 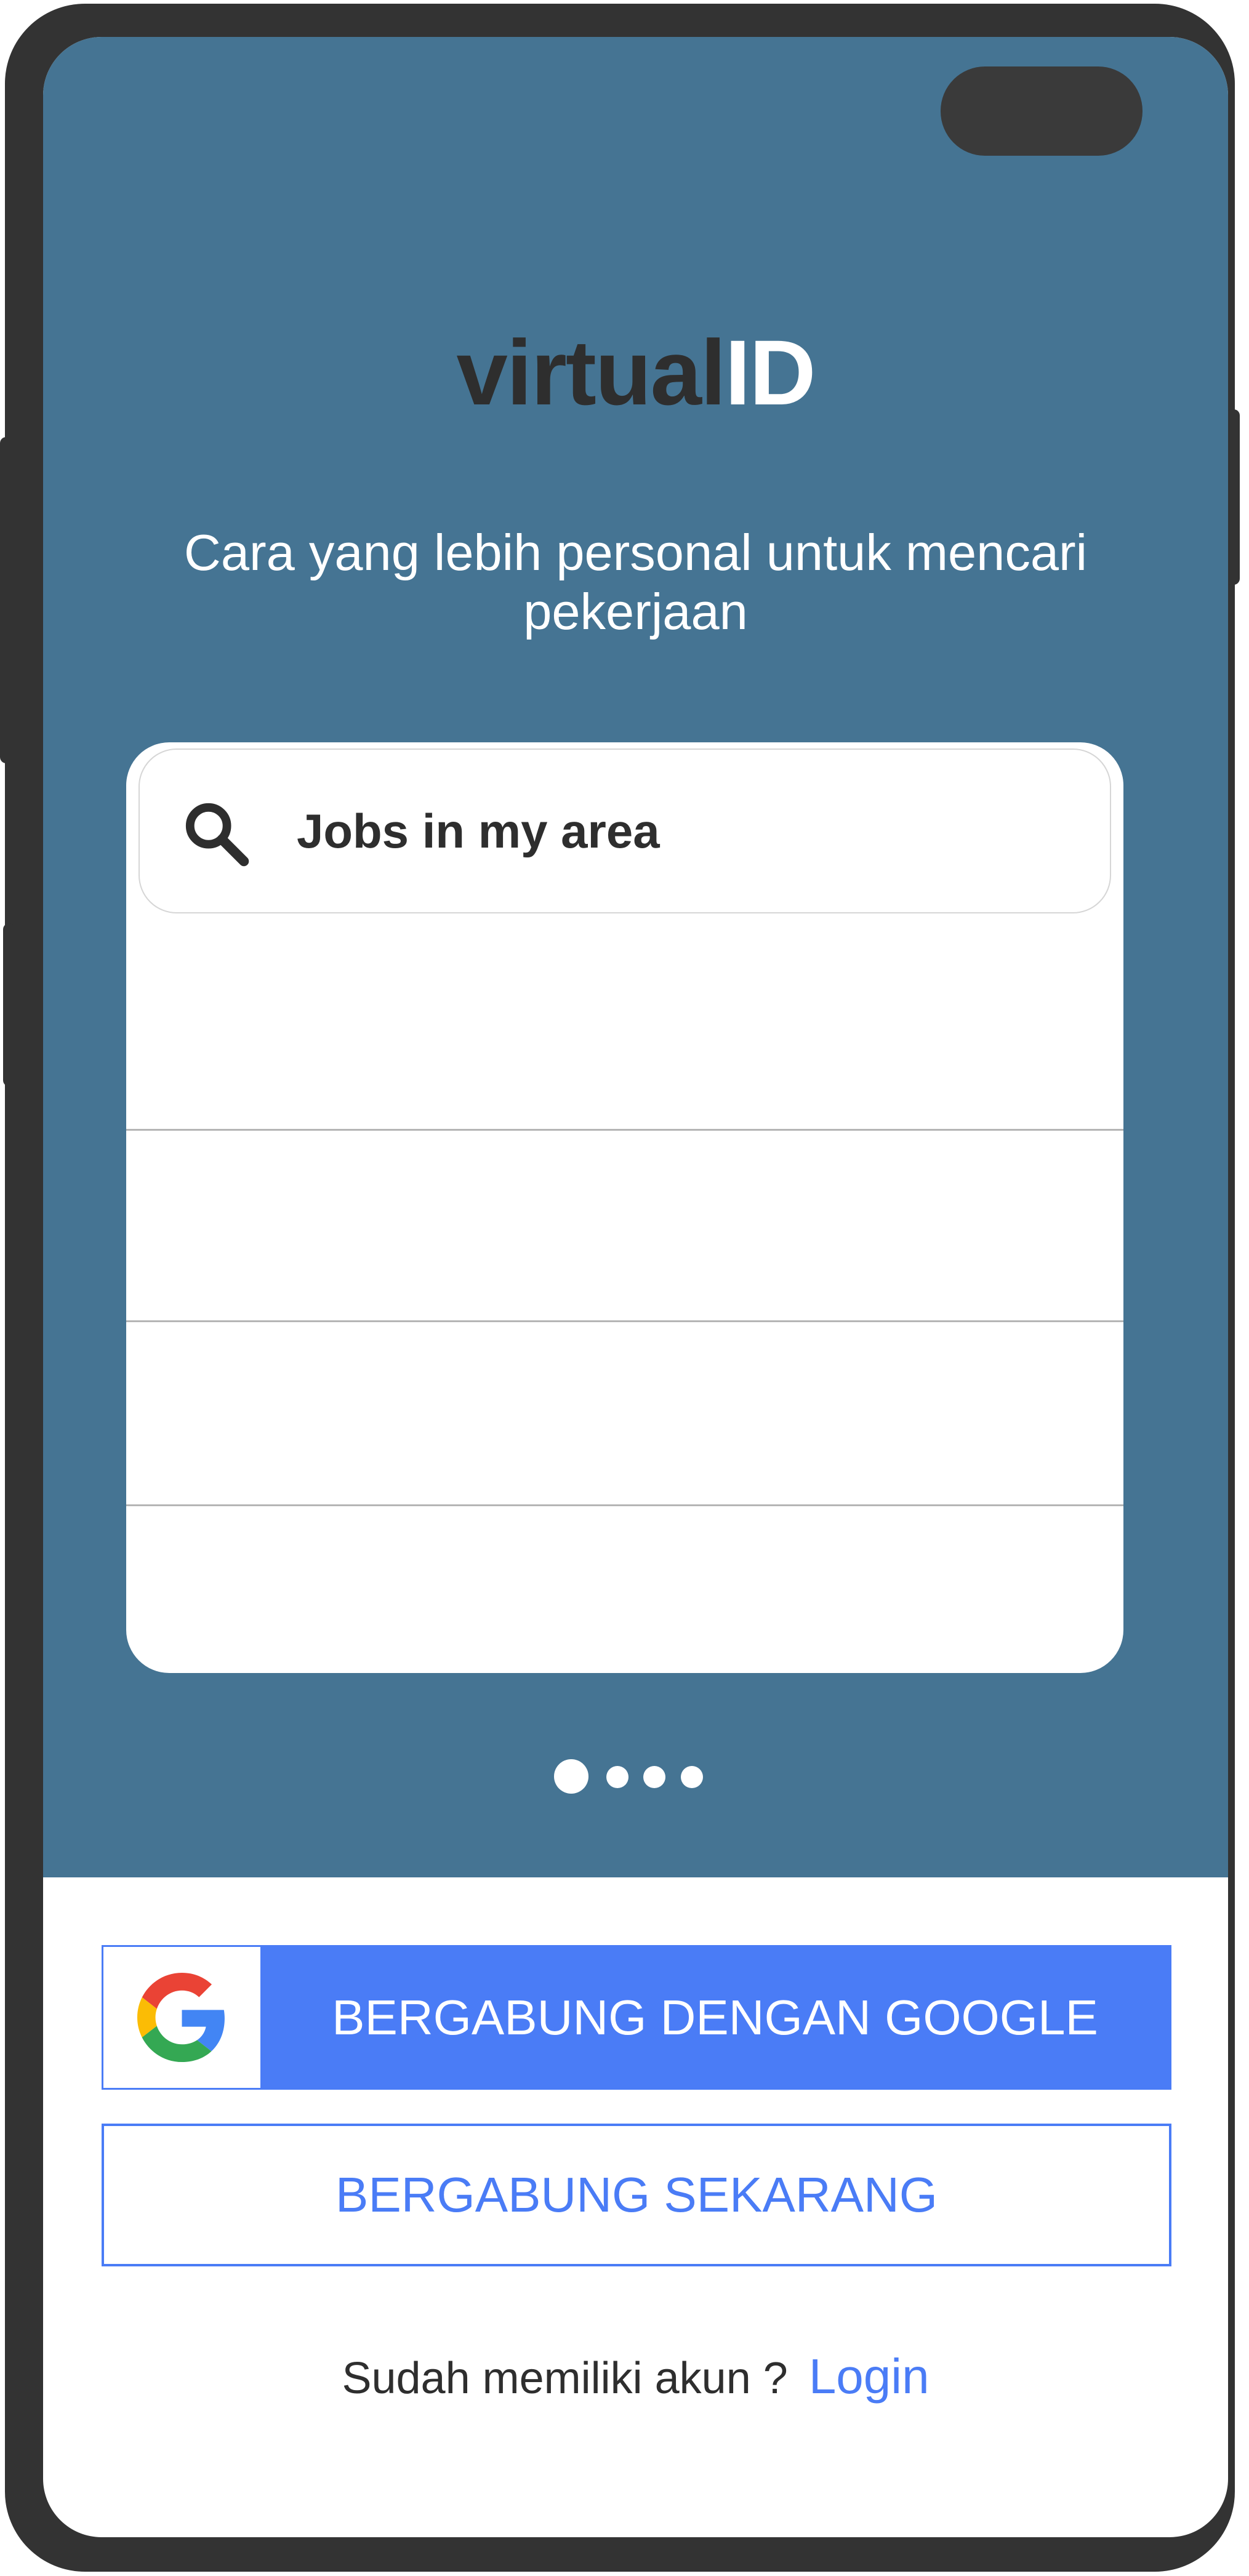 I want to click on front-camera, so click(x=1042, y=111).